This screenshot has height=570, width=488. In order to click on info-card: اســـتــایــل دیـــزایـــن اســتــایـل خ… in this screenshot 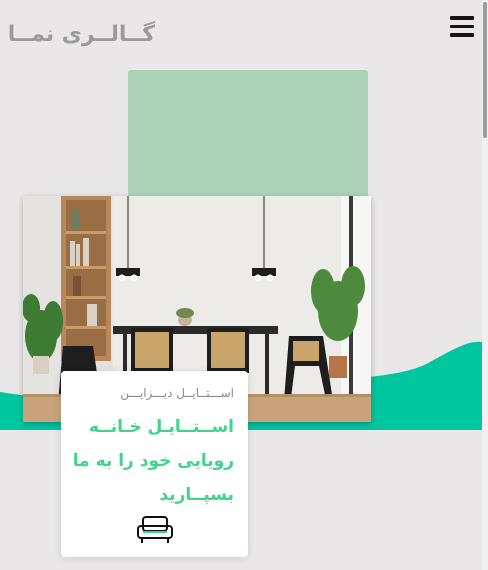, I will do `click(154, 464)`.